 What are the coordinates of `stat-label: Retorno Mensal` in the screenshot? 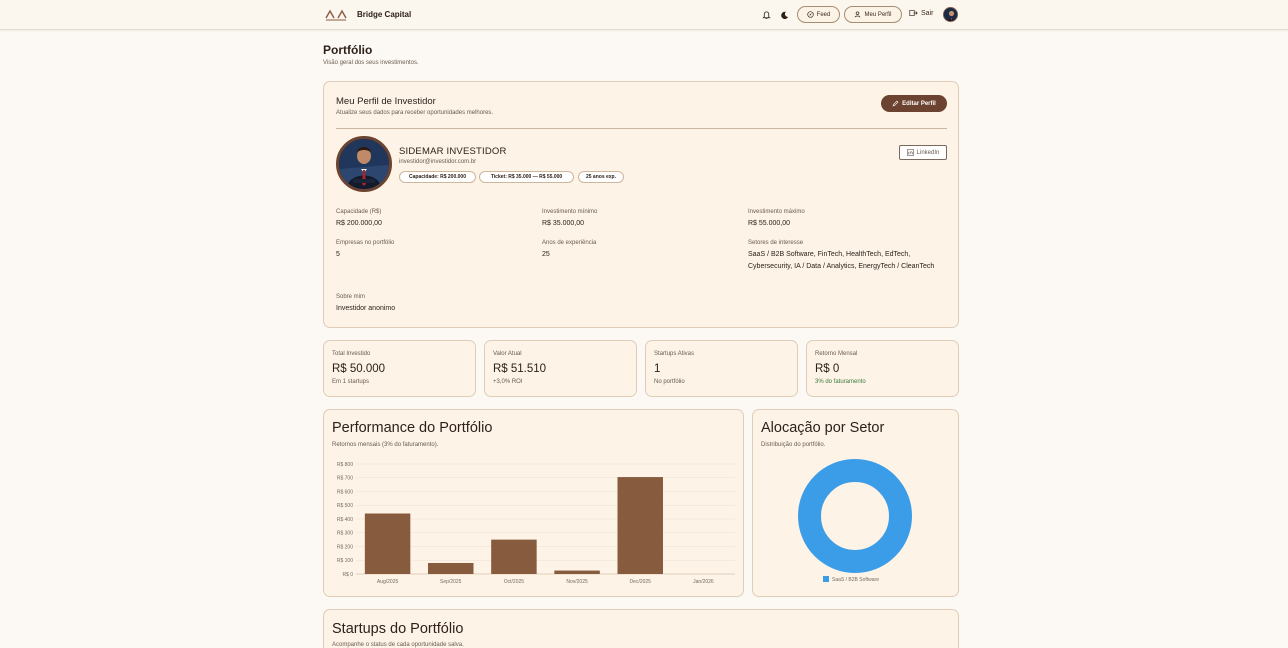 It's located at (836, 354).